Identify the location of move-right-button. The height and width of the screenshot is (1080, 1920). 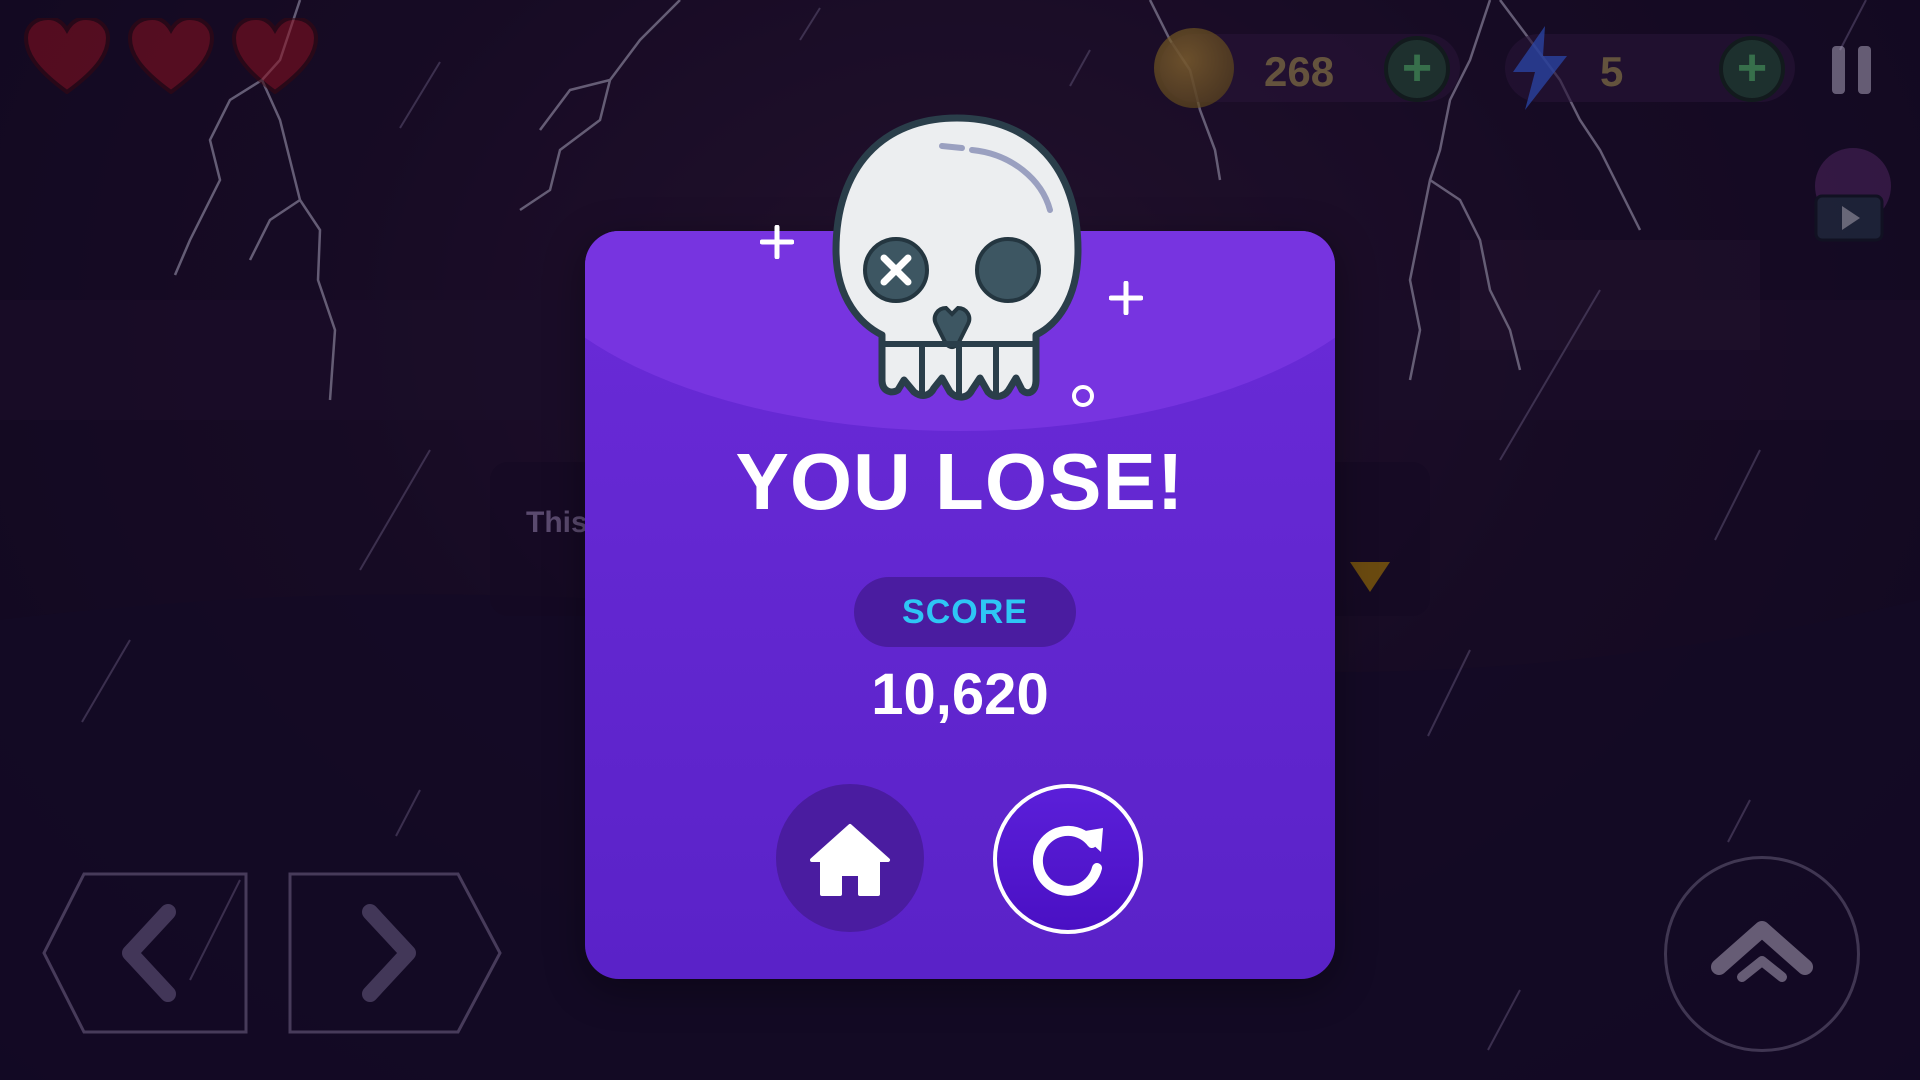
(395, 953).